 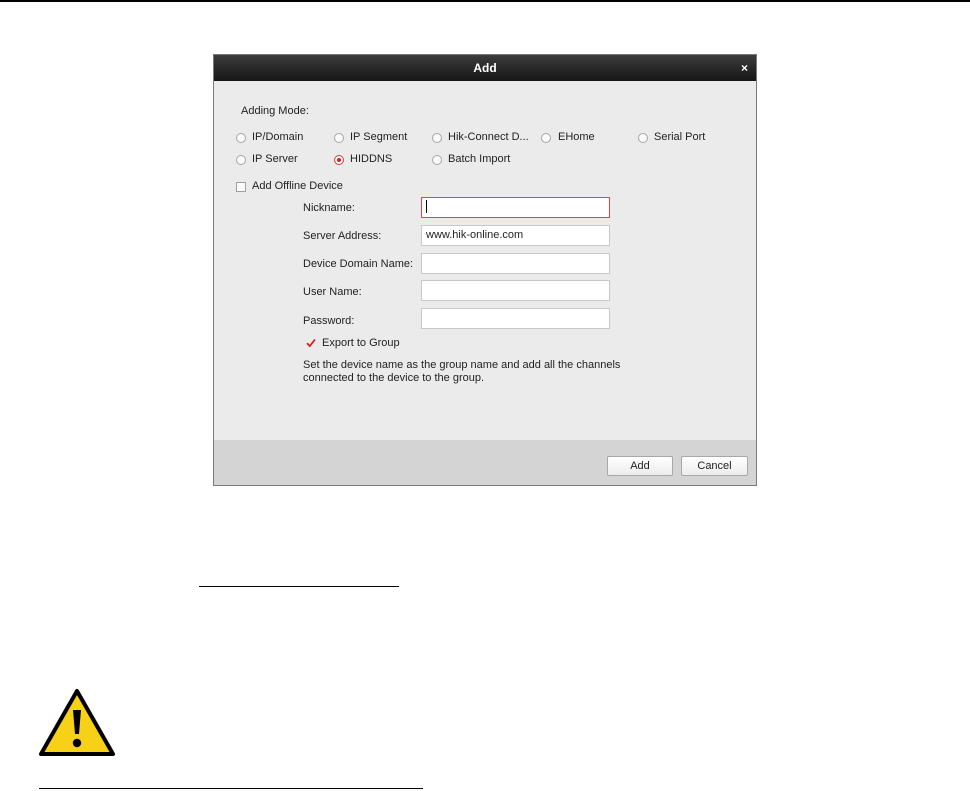 I want to click on add-offline-device-label: Add Offline Device, so click(x=297, y=186).